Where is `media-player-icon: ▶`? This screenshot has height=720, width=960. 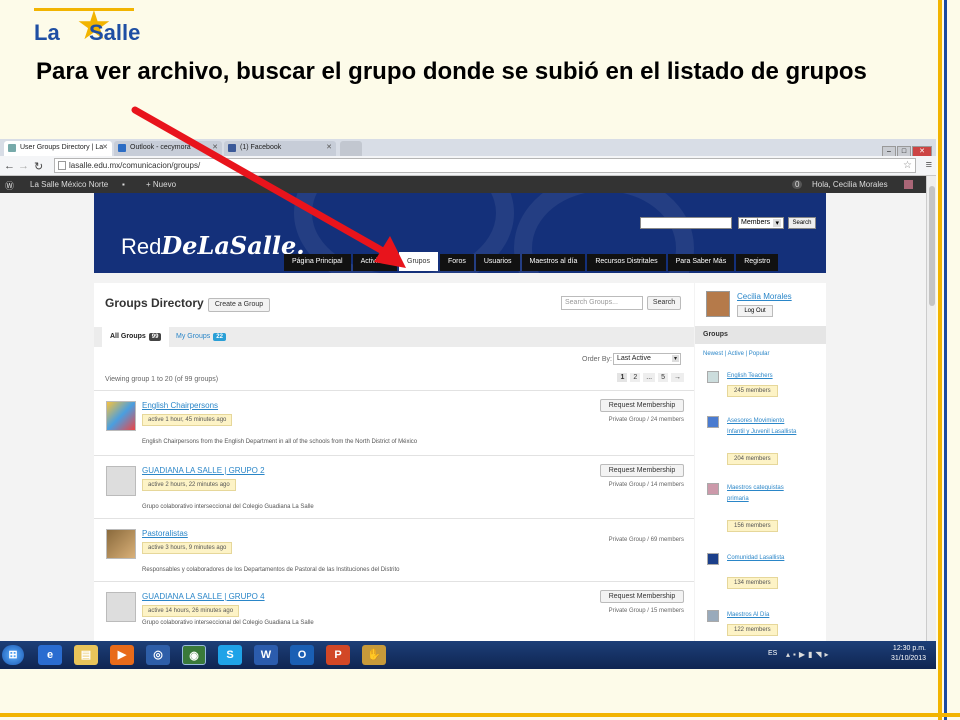 media-player-icon: ▶ is located at coordinates (122, 655).